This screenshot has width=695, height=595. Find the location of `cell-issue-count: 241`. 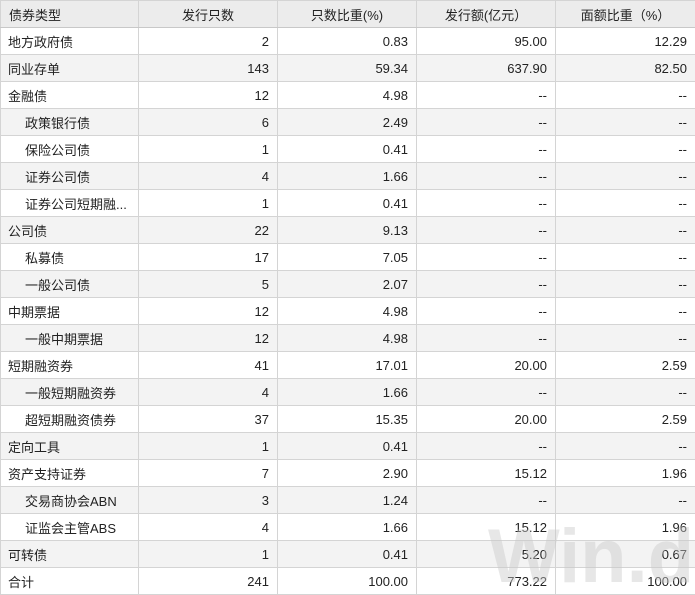

cell-issue-count: 241 is located at coordinates (208, 581).